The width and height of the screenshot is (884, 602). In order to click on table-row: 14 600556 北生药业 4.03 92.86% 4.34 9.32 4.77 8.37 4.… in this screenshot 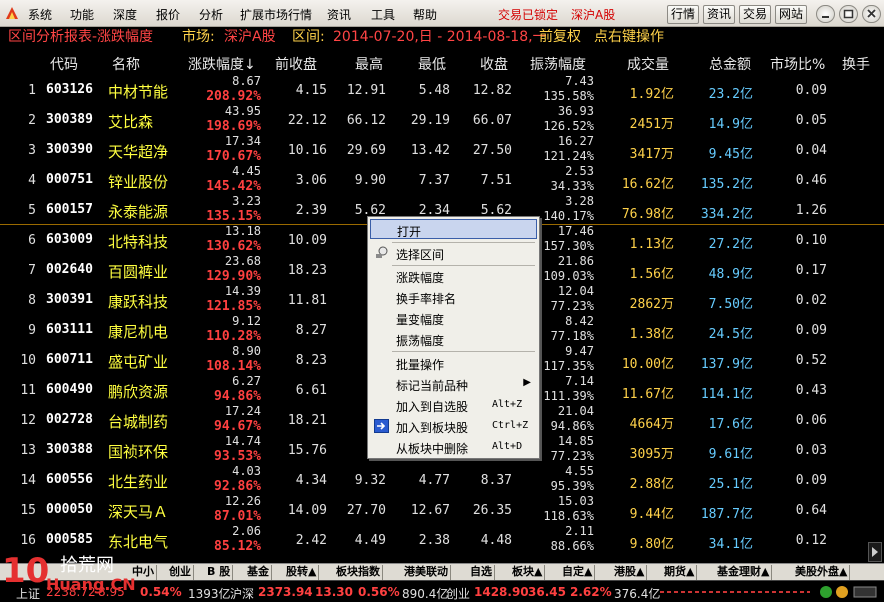, I will do `click(442, 479)`.